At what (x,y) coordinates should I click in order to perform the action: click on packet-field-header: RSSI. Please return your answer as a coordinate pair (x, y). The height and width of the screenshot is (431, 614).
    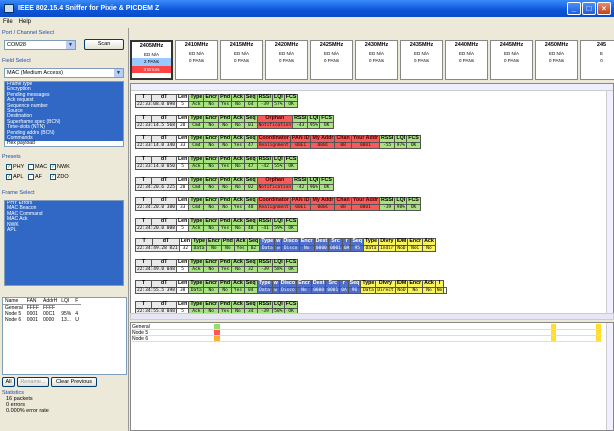
    Looking at the image, I should click on (264, 222).